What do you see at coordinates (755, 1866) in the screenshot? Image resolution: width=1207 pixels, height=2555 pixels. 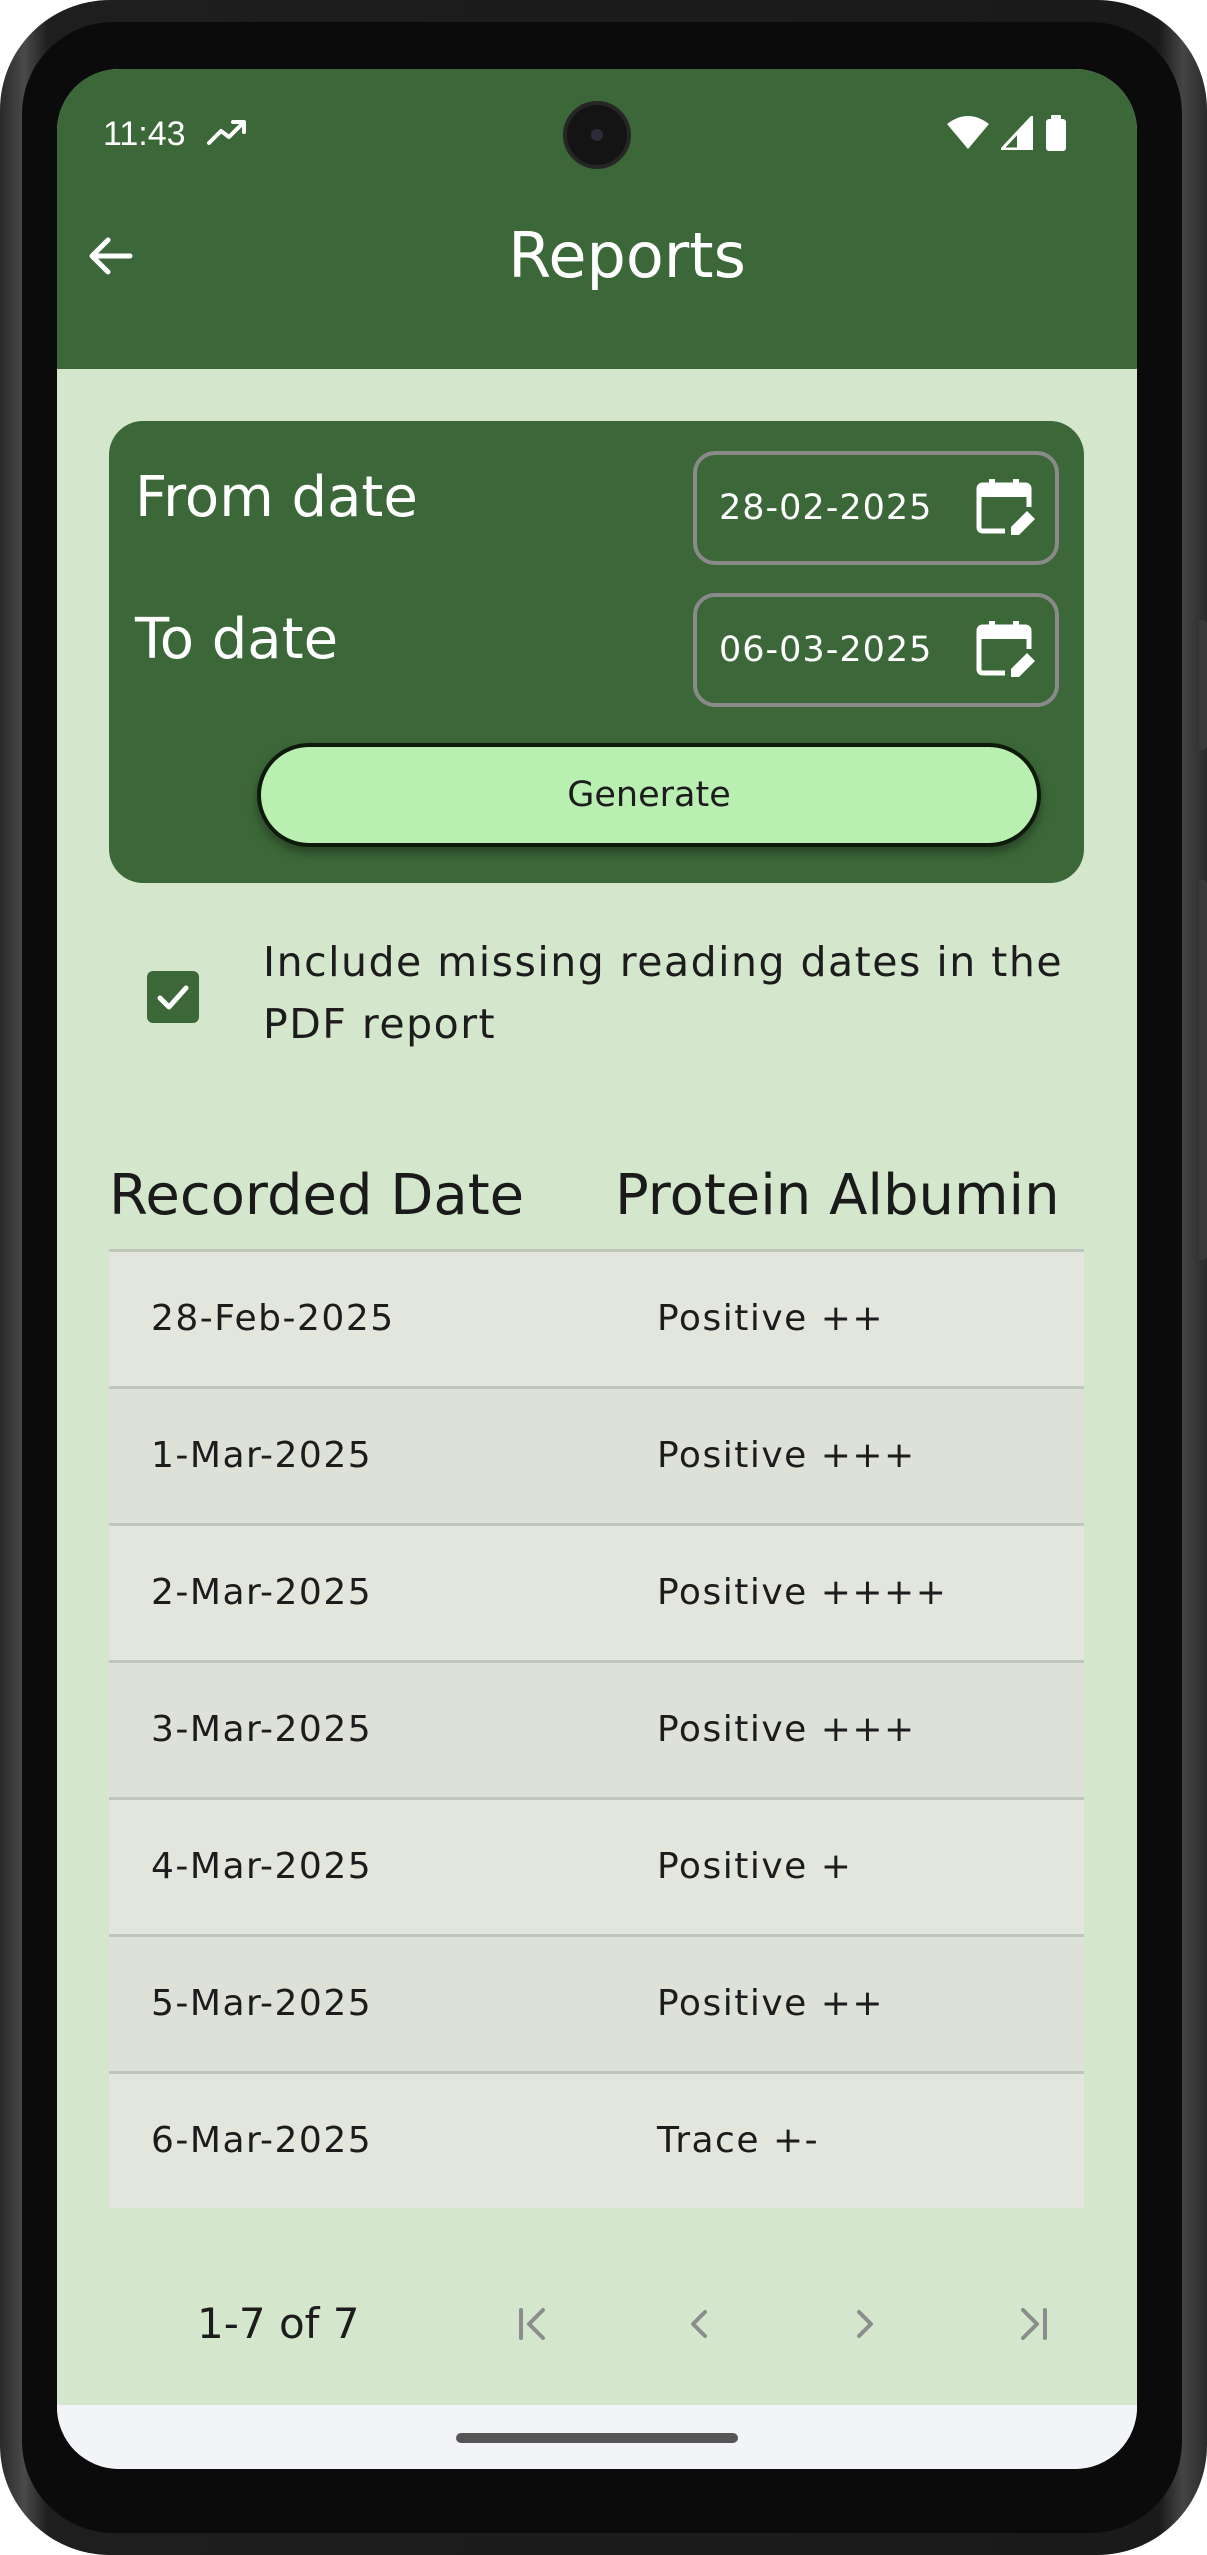 I see `cell-protein-albumin: Positive +` at bounding box center [755, 1866].